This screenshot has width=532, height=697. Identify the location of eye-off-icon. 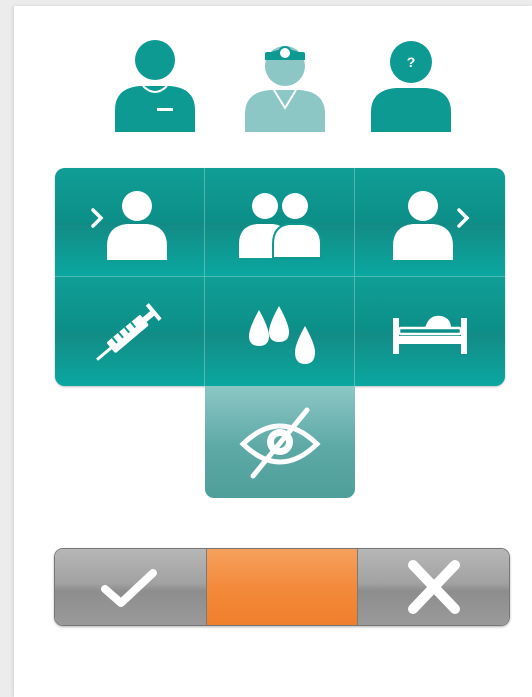
(280, 443).